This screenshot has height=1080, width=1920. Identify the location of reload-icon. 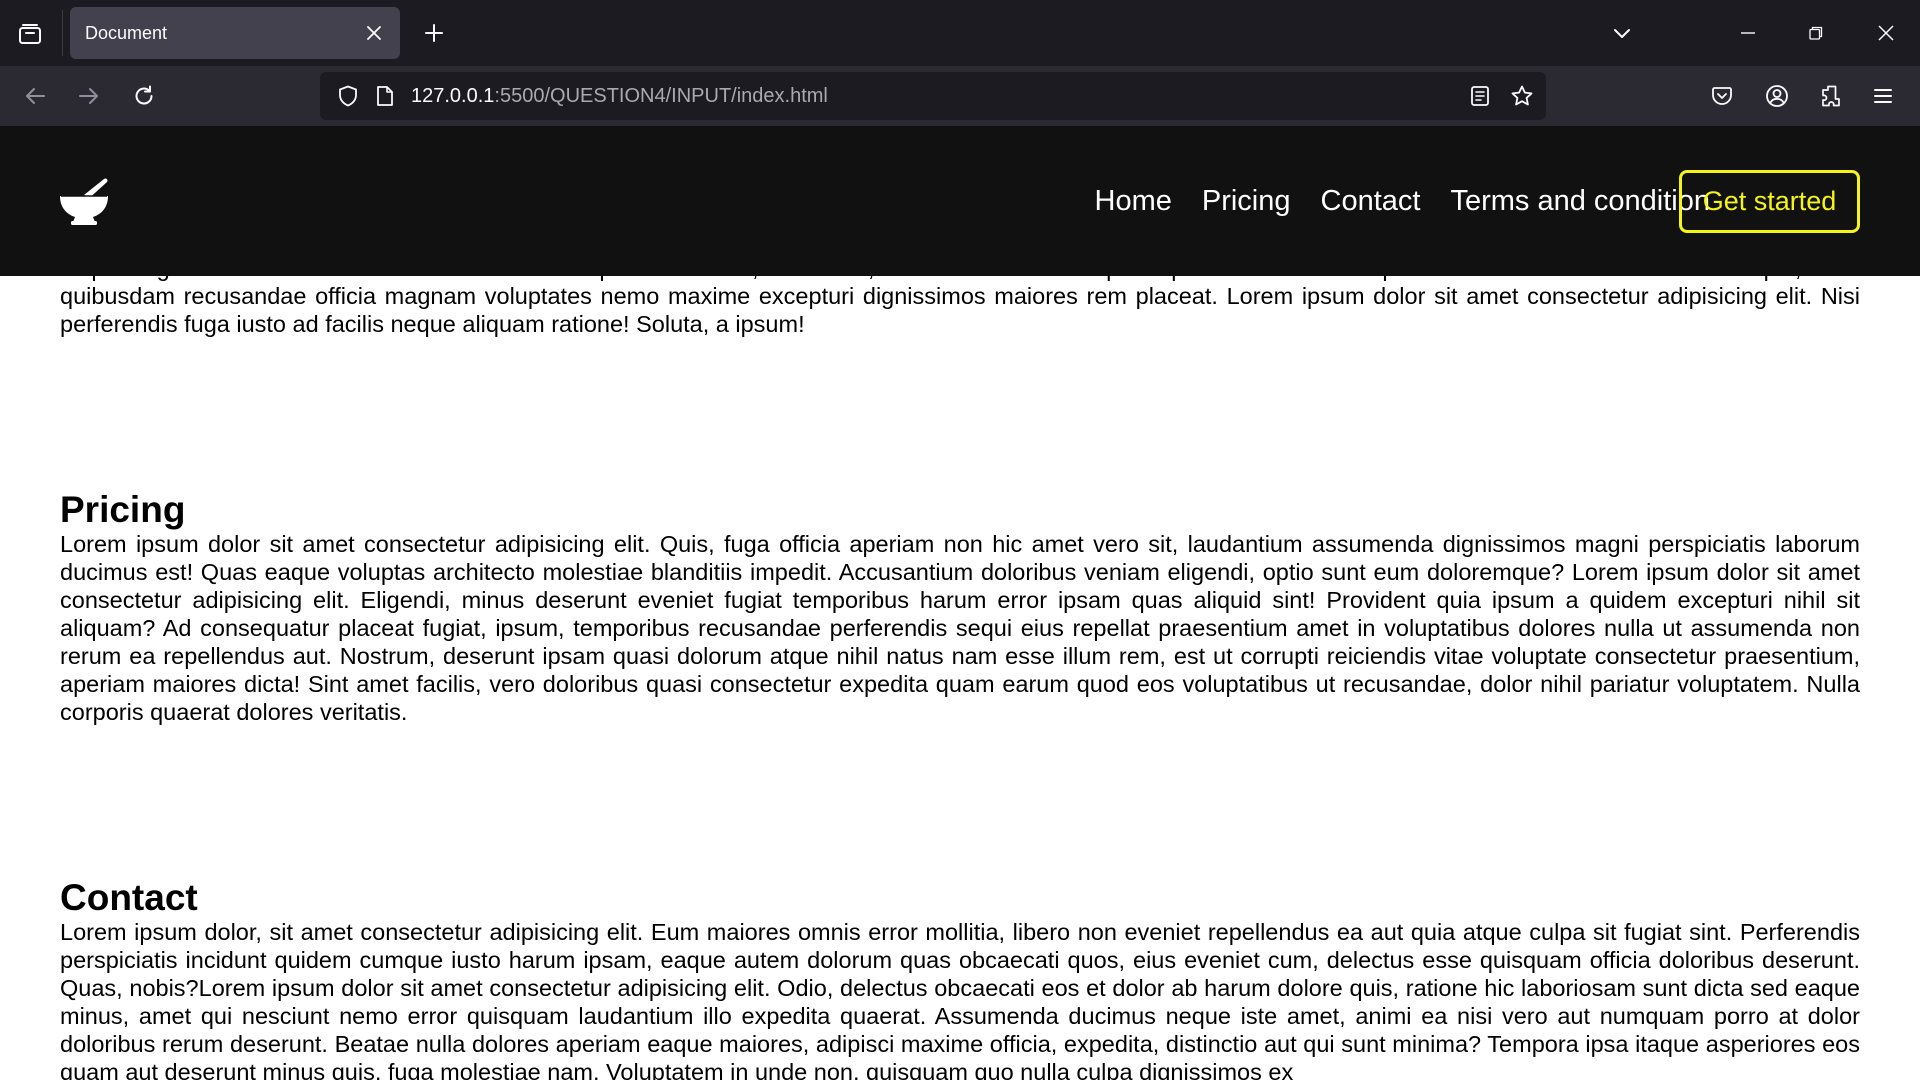
(144, 96).